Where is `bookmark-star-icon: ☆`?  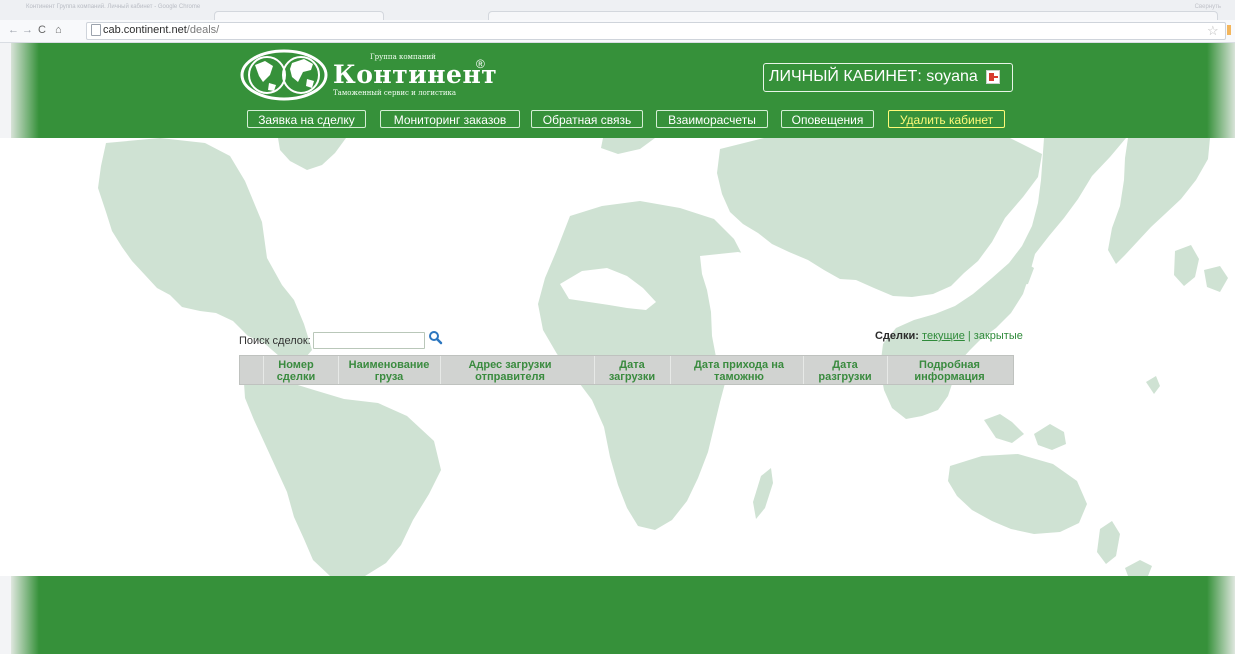 bookmark-star-icon: ☆ is located at coordinates (1213, 31).